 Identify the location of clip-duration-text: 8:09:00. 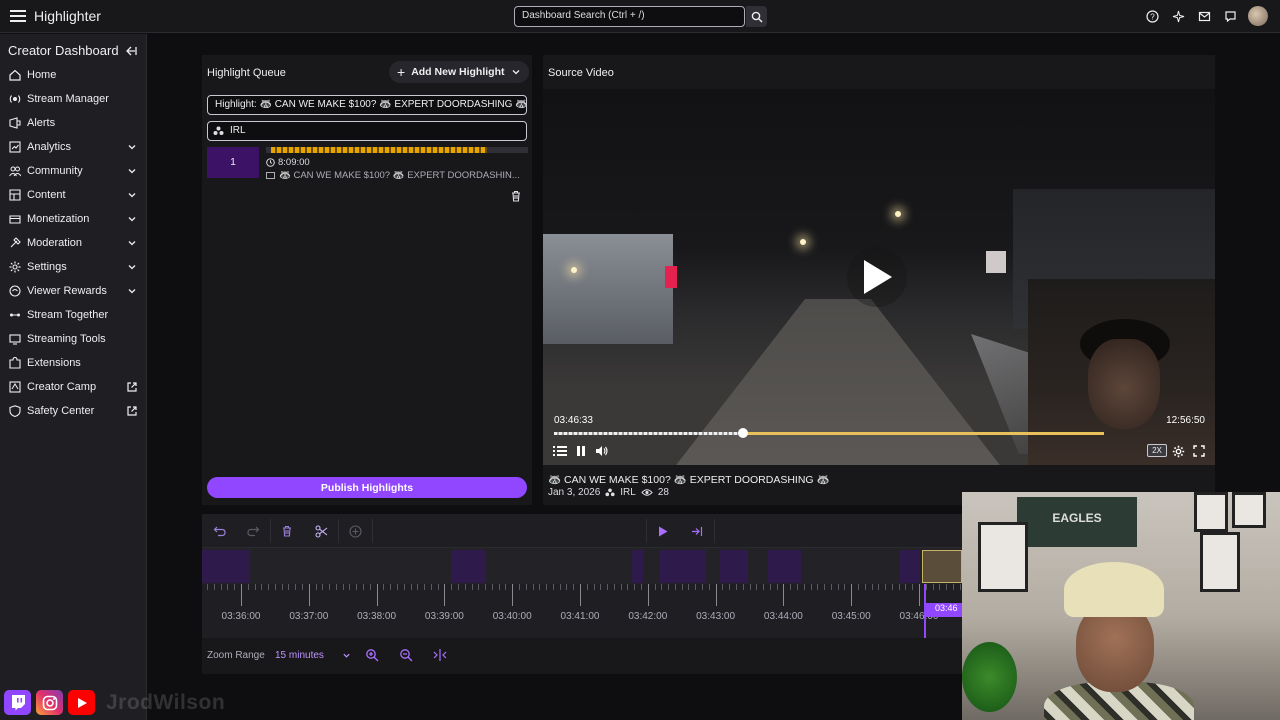
(294, 162).